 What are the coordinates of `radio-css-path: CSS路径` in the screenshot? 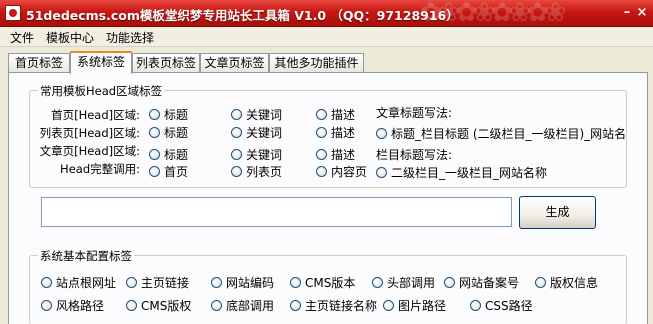 It's located at (501, 305).